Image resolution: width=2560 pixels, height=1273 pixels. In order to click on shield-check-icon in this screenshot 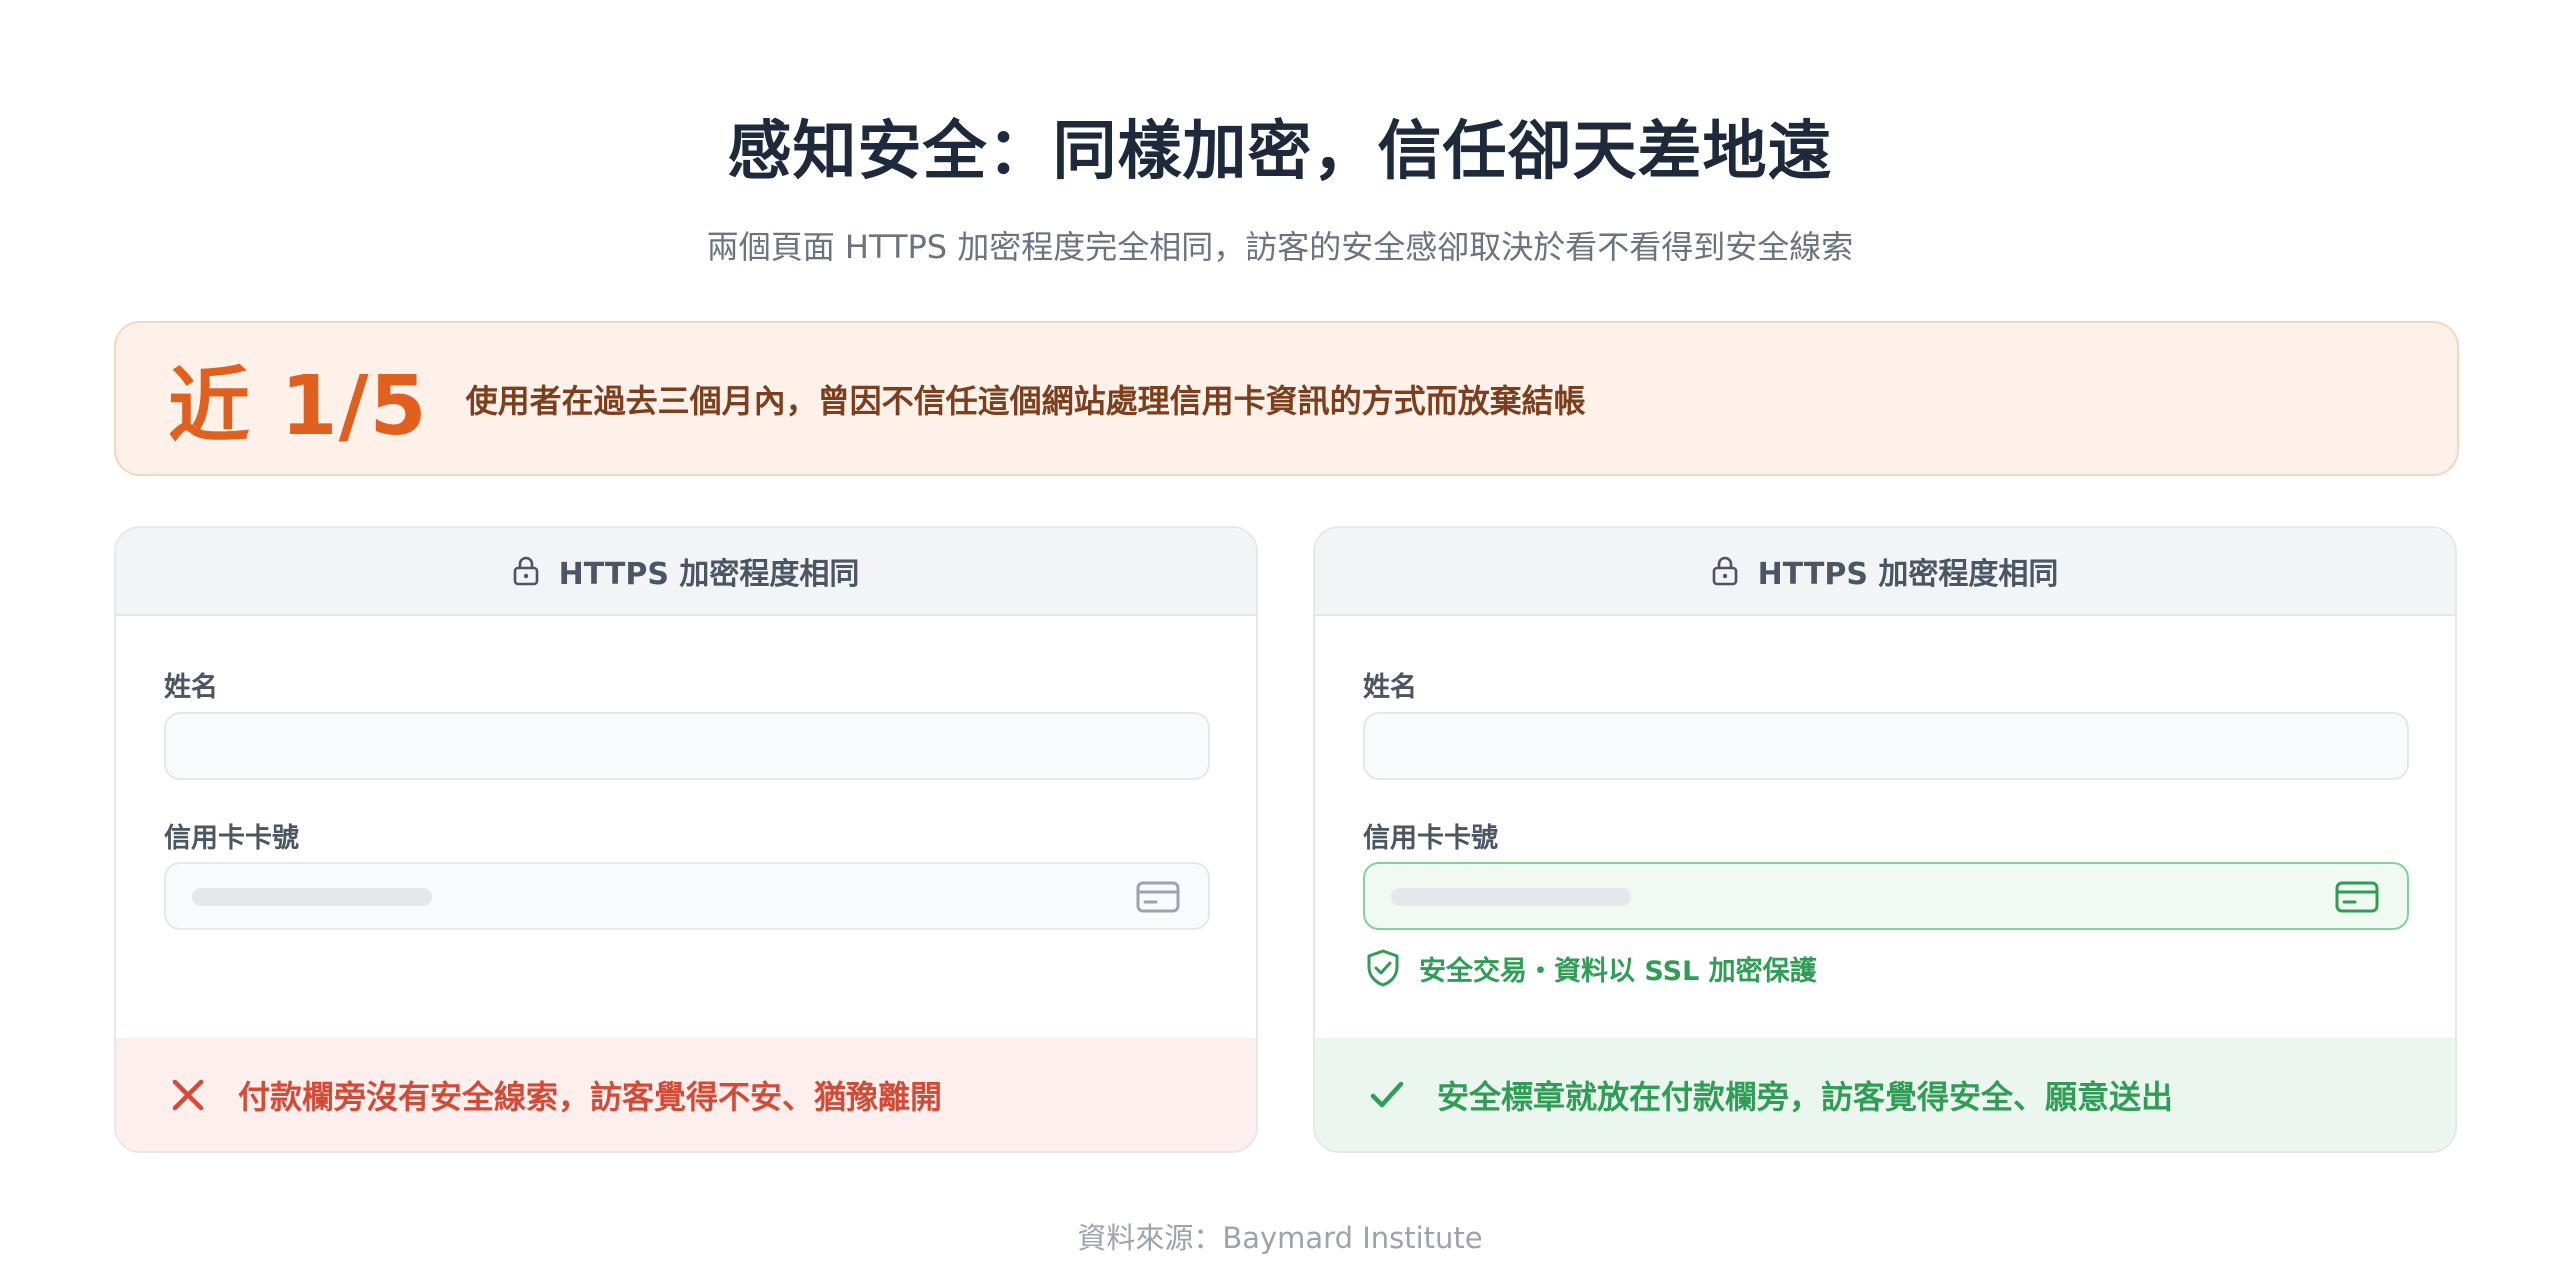, I will do `click(1383, 968)`.